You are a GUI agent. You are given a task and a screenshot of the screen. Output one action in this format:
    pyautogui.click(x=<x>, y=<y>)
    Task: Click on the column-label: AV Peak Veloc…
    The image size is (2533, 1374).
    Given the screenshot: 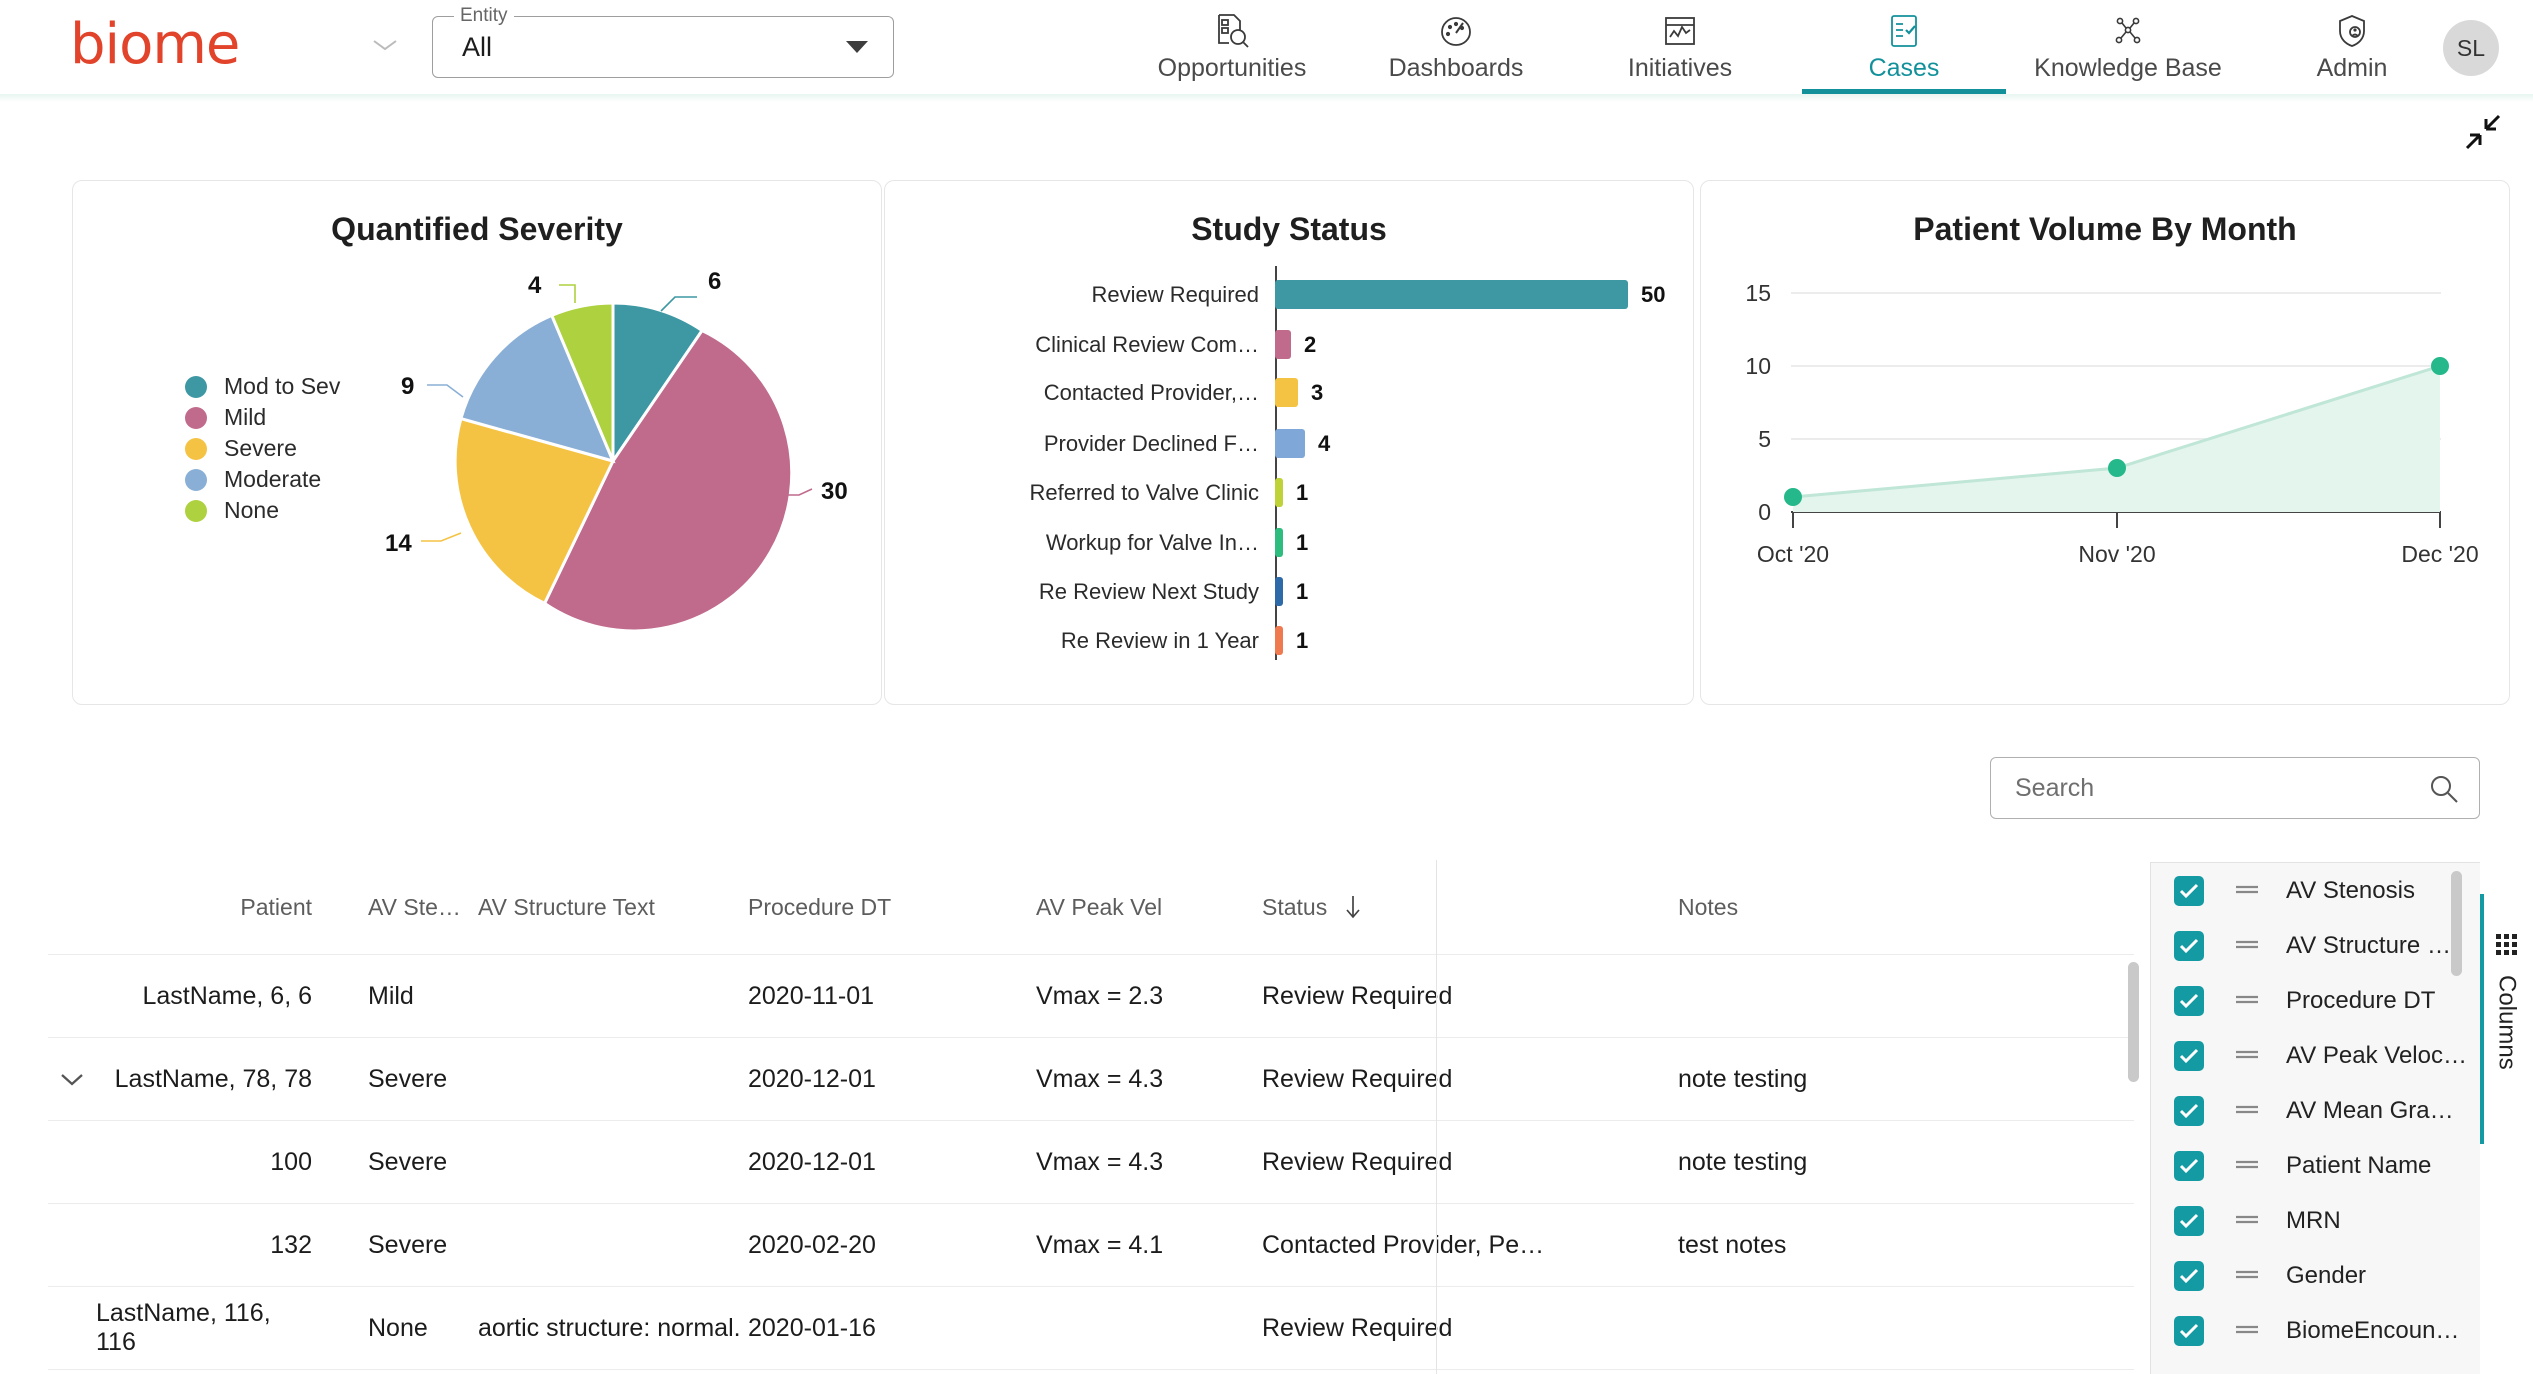 What is the action you would take?
    pyautogui.click(x=2376, y=1055)
    